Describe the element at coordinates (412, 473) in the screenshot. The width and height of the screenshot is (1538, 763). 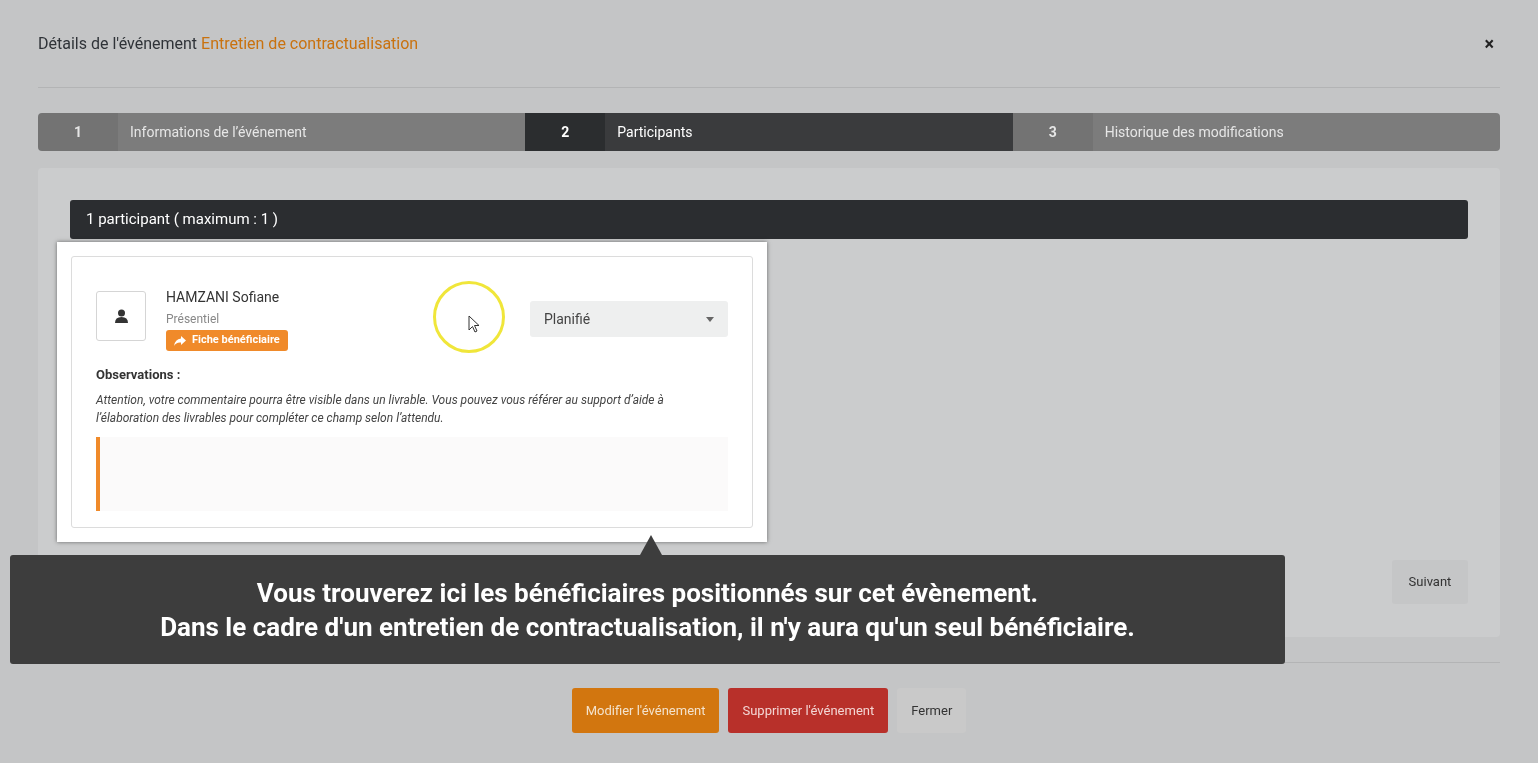
I see `observations-field` at that location.